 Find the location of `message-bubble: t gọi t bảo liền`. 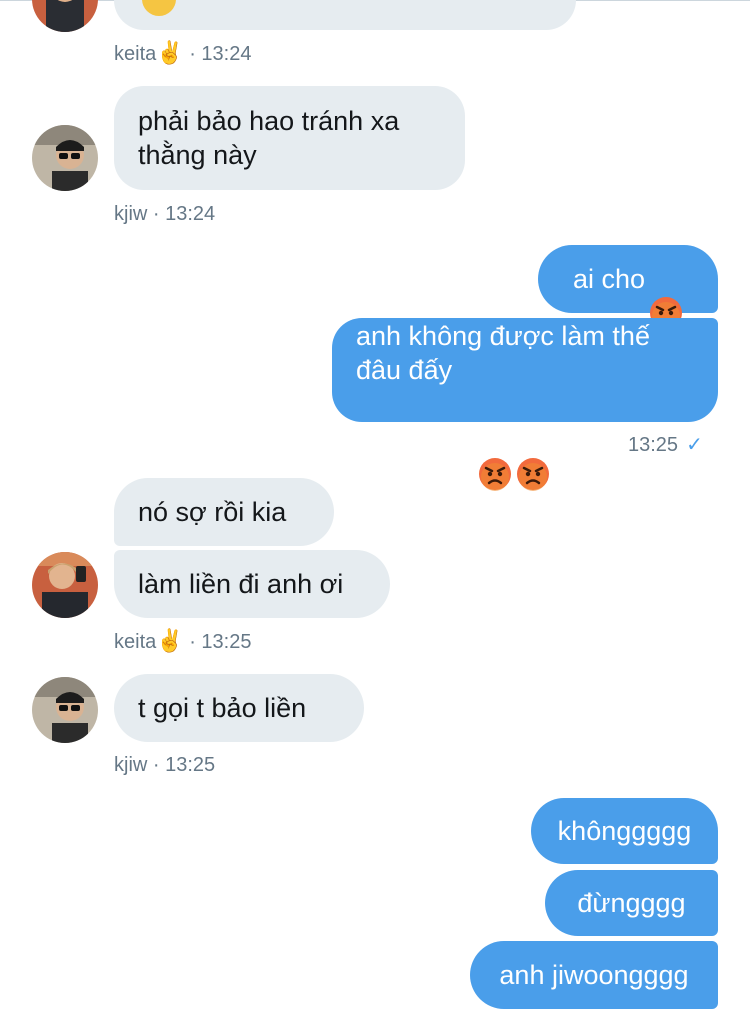

message-bubble: t gọi t bảo liền is located at coordinates (239, 708).